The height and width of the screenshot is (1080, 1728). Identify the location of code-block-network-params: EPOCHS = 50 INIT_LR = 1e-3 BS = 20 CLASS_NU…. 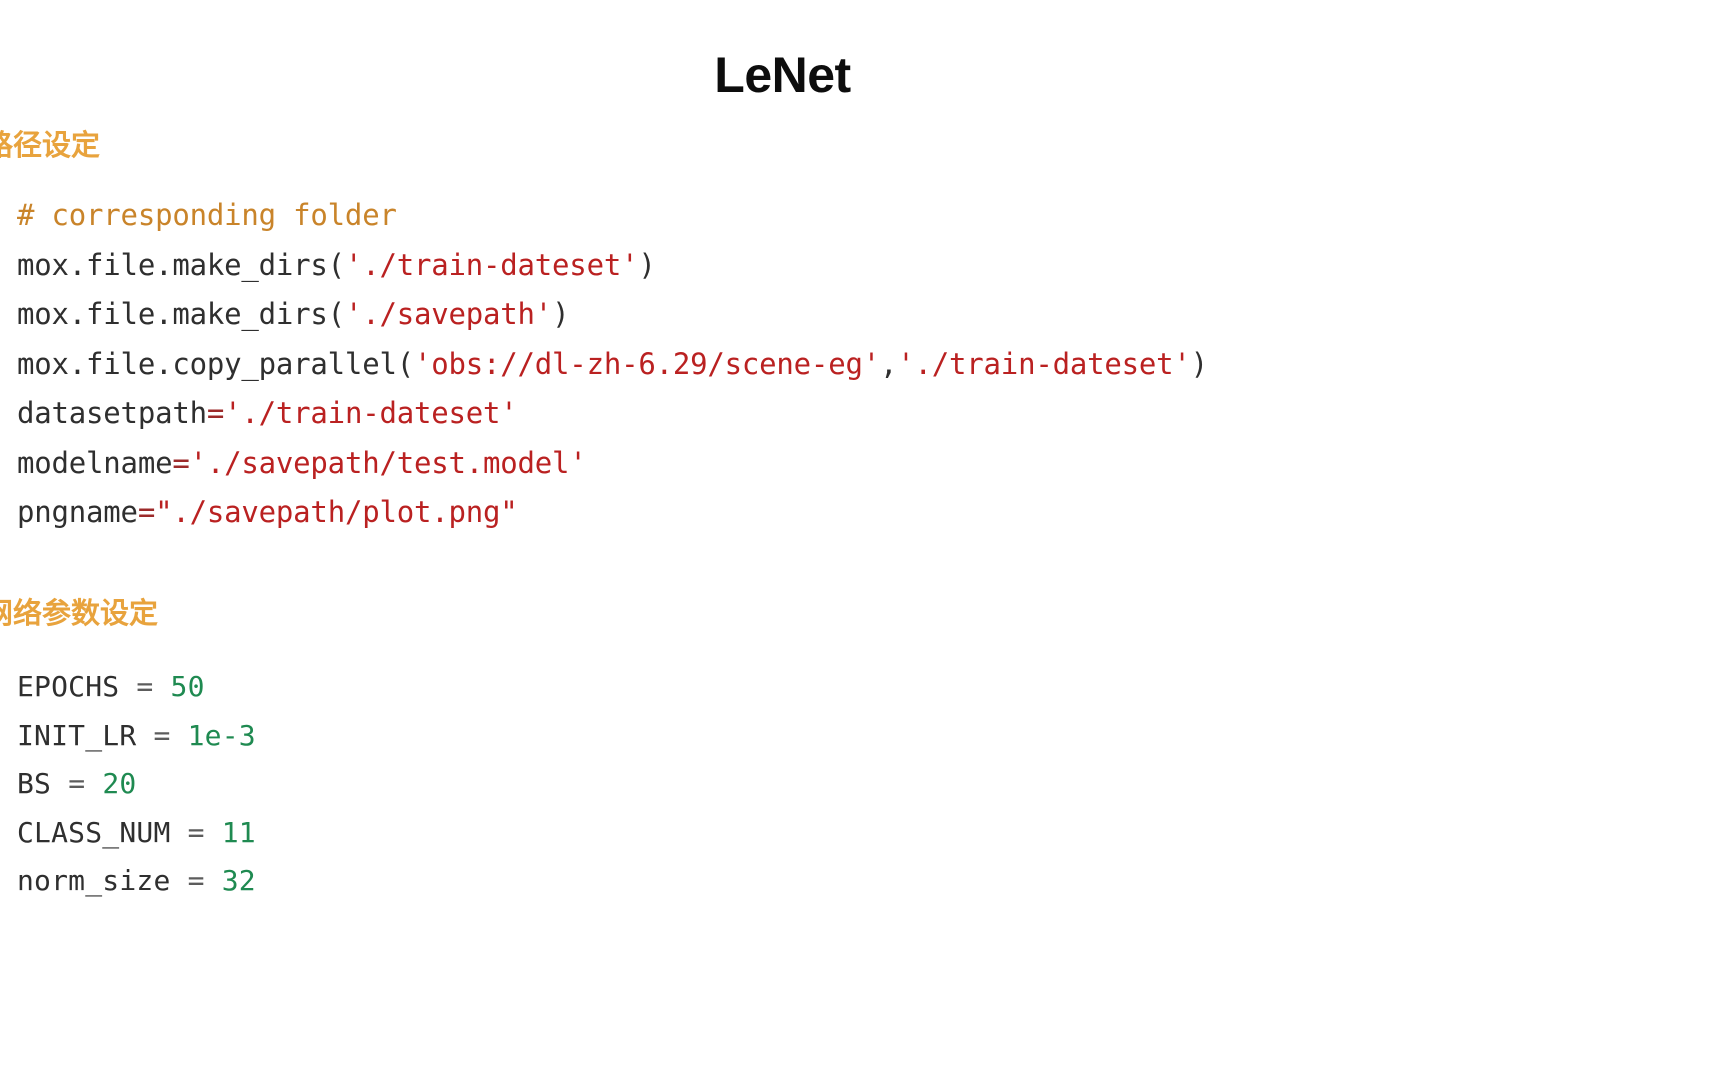
(136, 784).